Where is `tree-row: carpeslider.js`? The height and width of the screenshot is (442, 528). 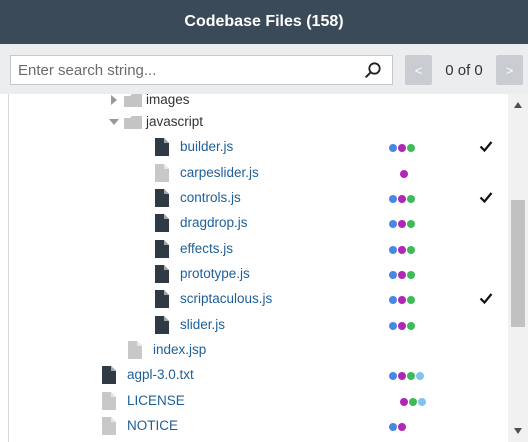 tree-row: carpeslider.js is located at coordinates (257, 173).